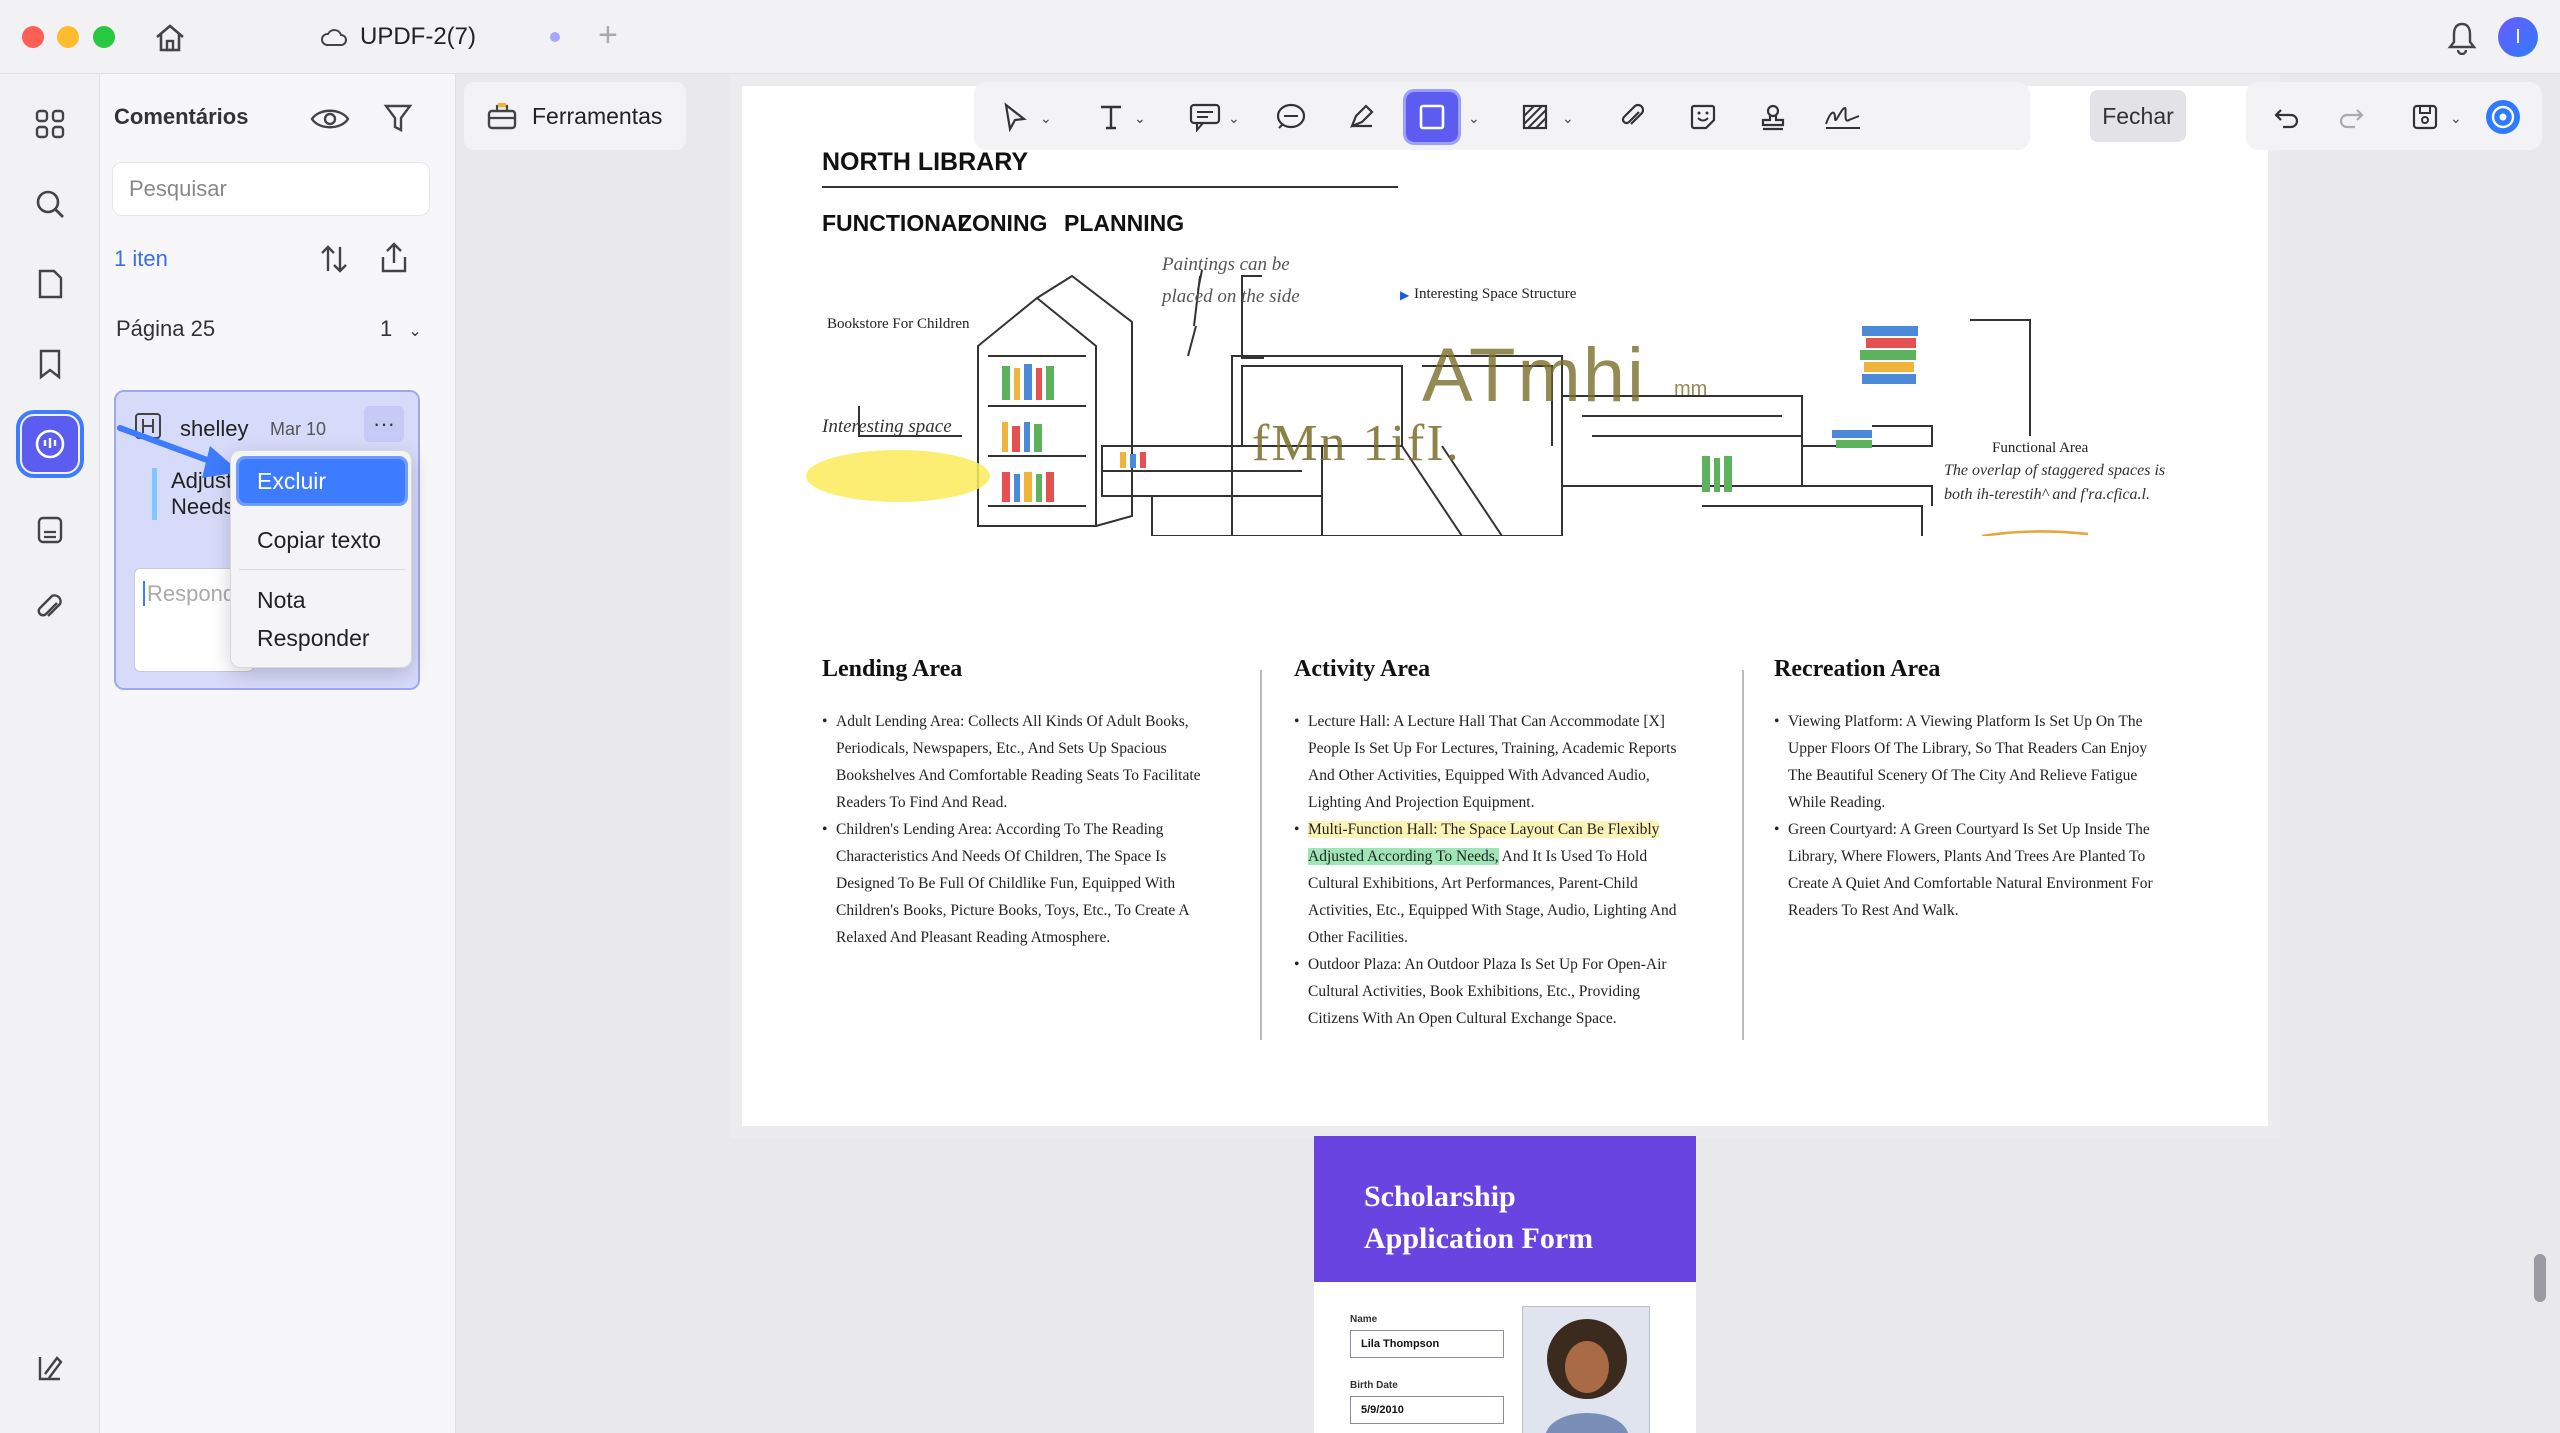  I want to click on subtitle-functional: FUNCTIONAL, so click(897, 223).